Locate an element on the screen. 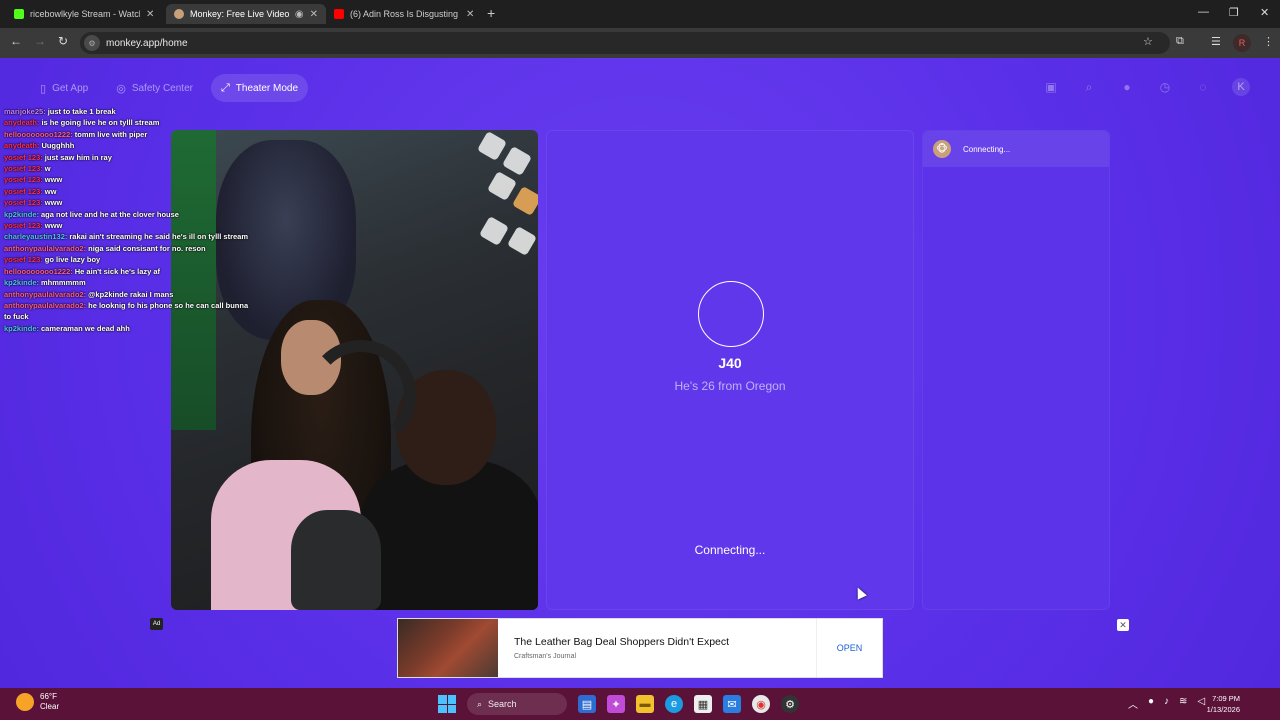 Image resolution: width=1280 pixels, height=720 pixels. expand-icon: ⤢ is located at coordinates (225, 87).